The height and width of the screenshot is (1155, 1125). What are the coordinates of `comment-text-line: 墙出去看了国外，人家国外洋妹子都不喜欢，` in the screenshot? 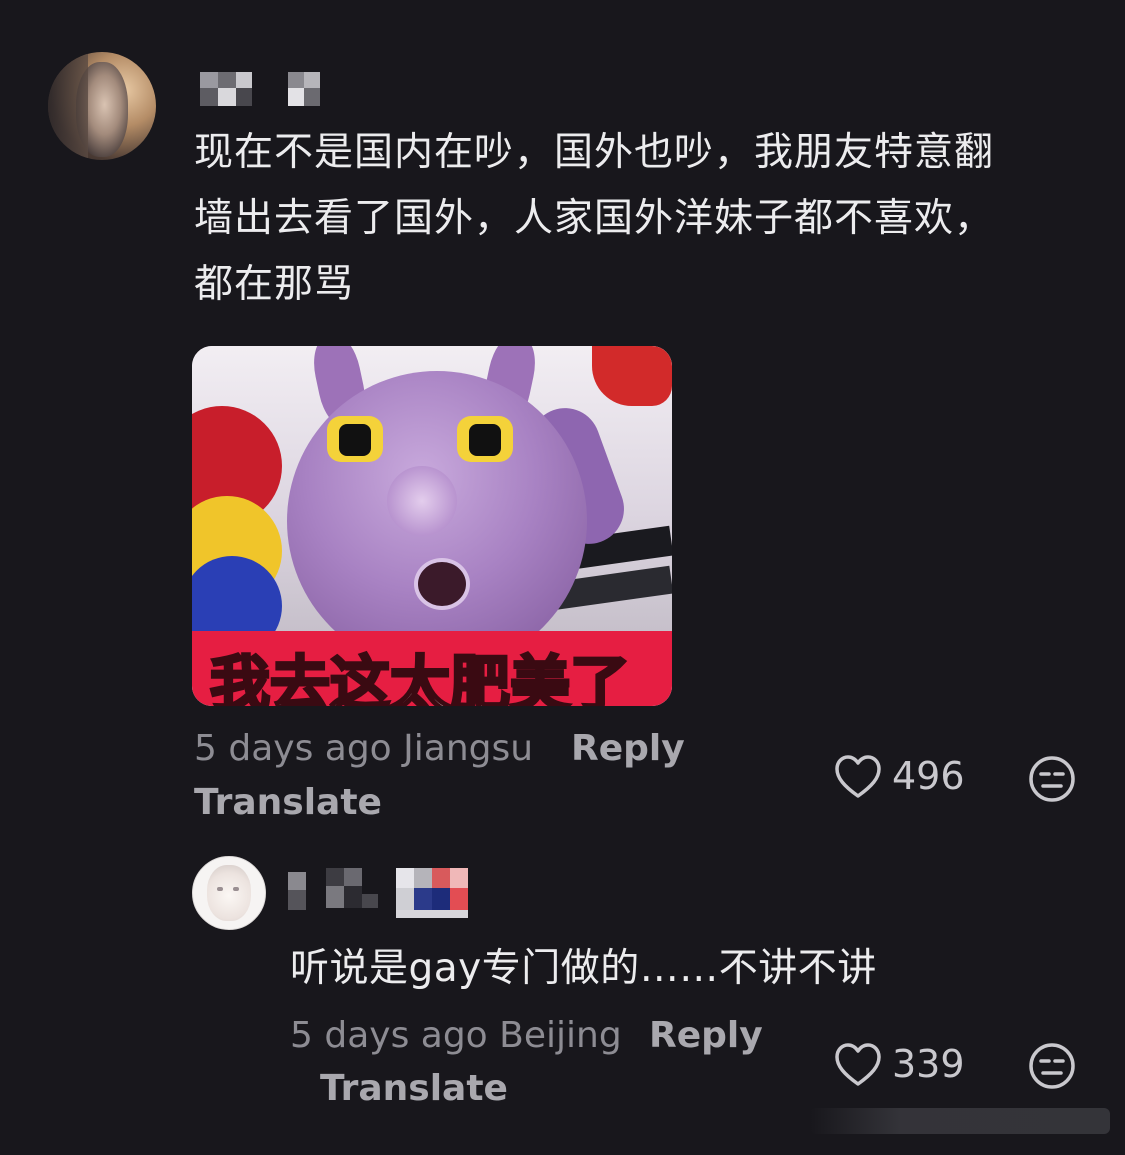 It's located at (594, 218).